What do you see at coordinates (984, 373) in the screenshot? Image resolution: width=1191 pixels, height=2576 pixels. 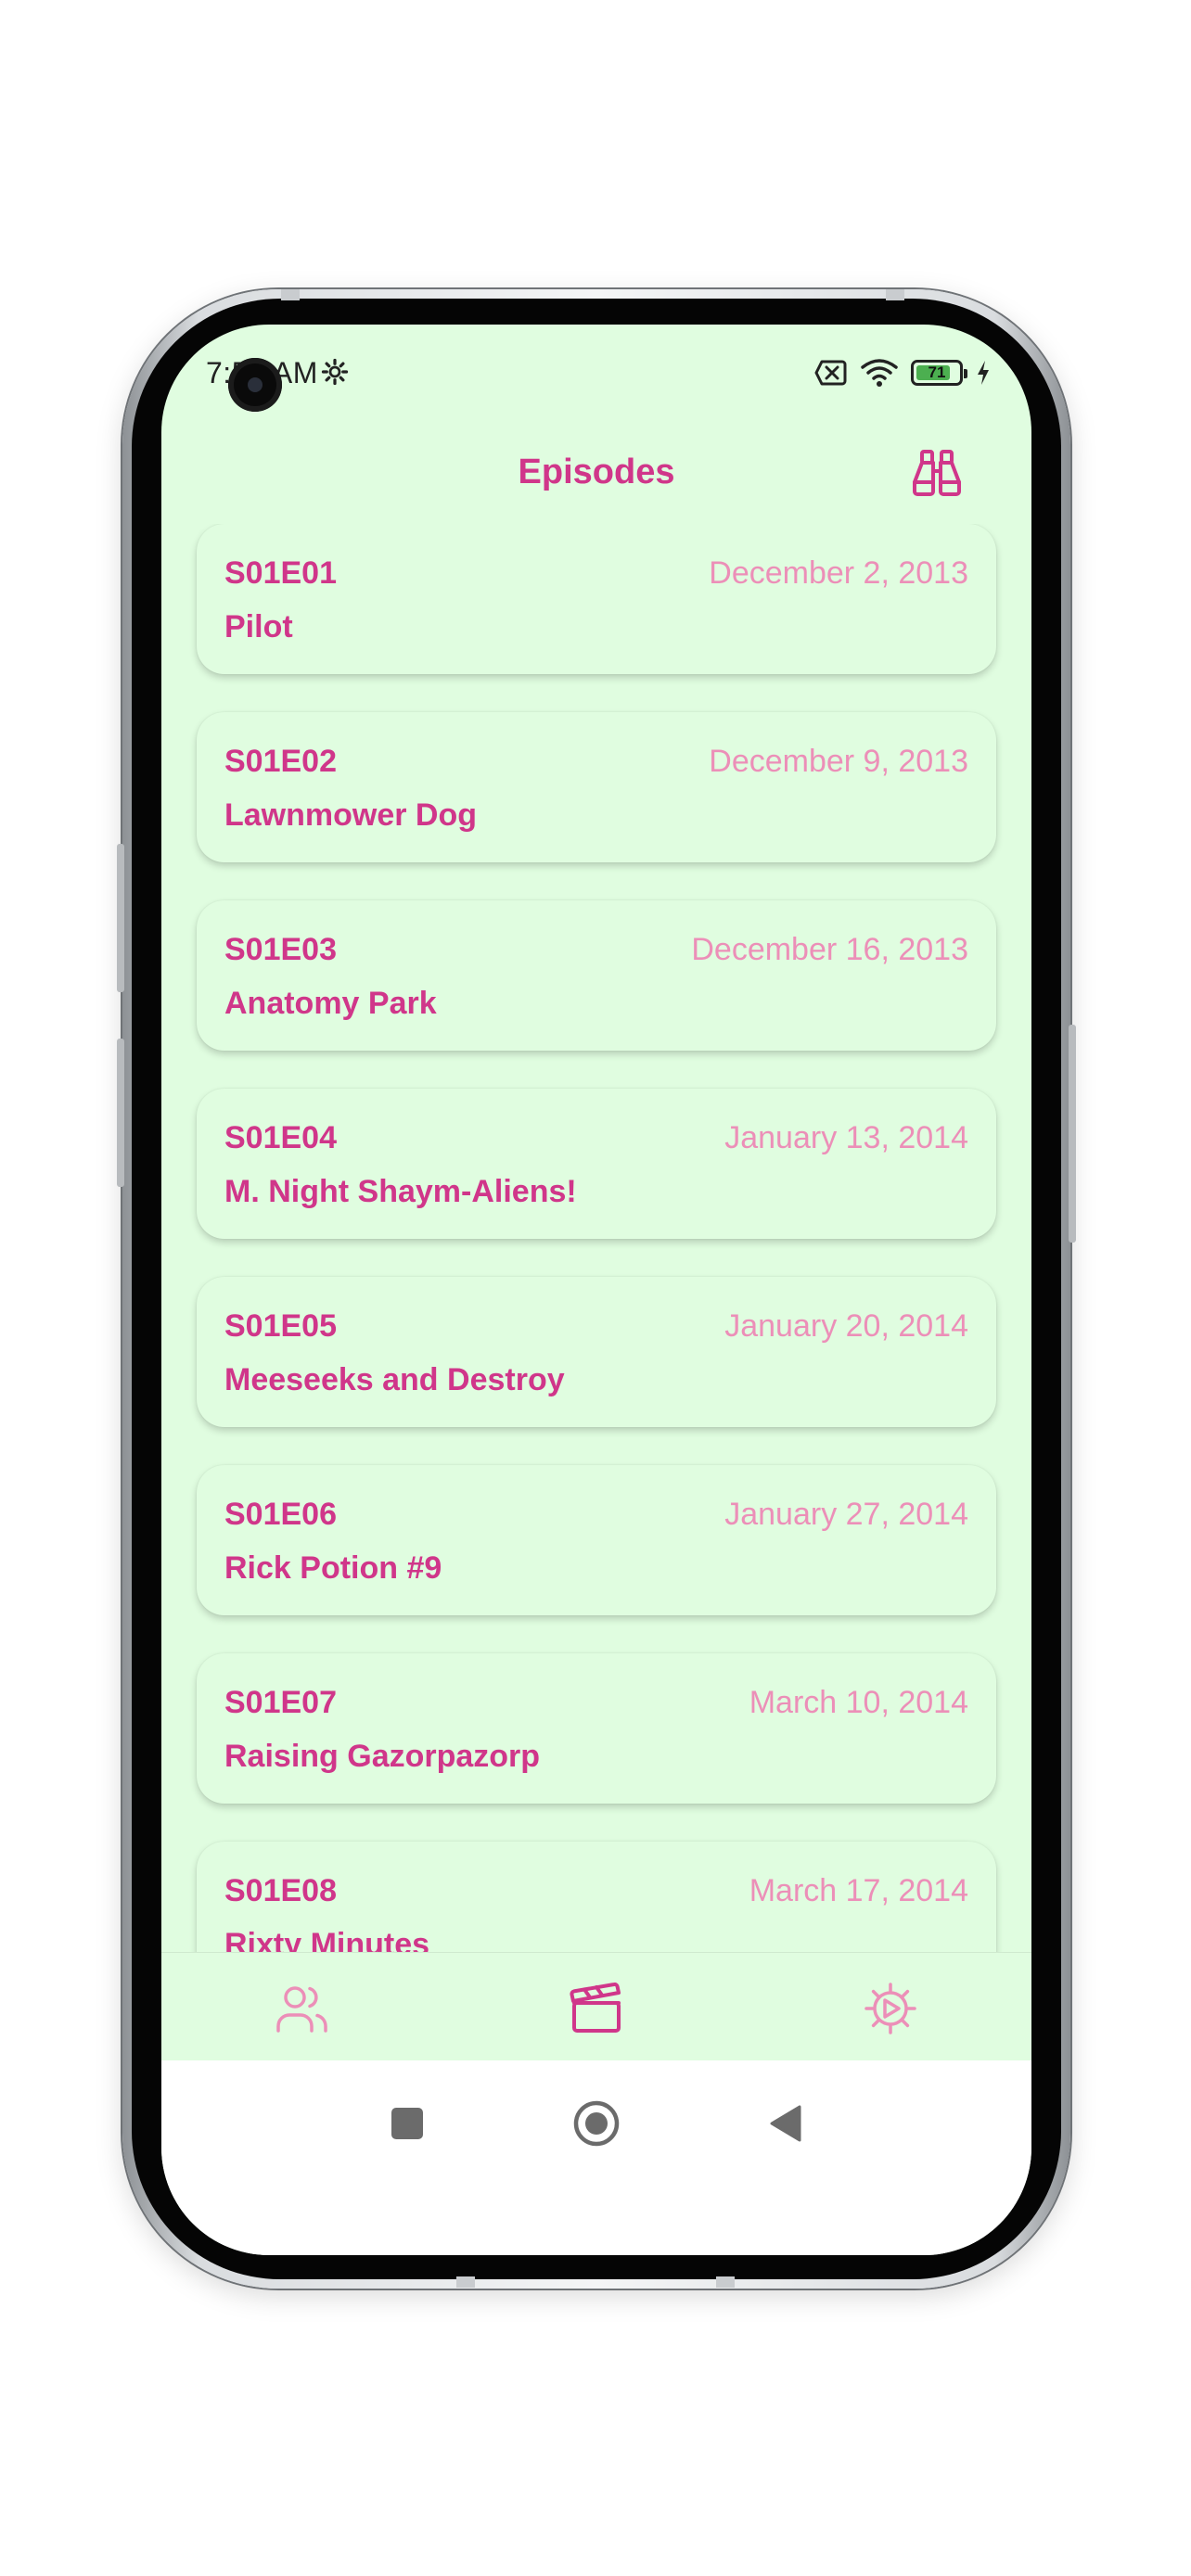 I see `charging-icon` at bounding box center [984, 373].